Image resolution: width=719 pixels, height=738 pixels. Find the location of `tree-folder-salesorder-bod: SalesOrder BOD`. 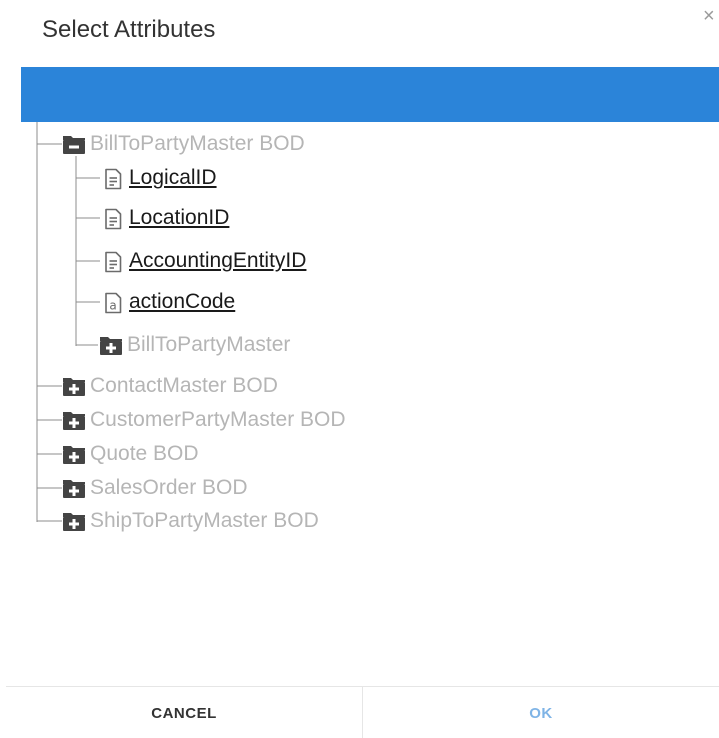

tree-folder-salesorder-bod: SalesOrder BOD is located at coordinates (155, 488).